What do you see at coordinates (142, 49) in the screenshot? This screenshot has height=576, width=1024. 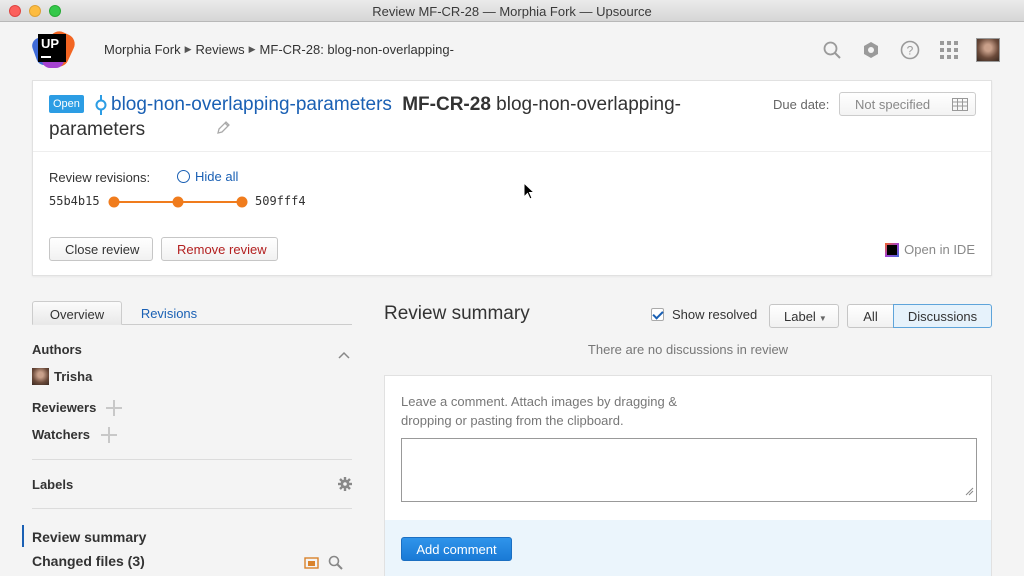 I see `breadcrumb-project: Morphia Fork` at bounding box center [142, 49].